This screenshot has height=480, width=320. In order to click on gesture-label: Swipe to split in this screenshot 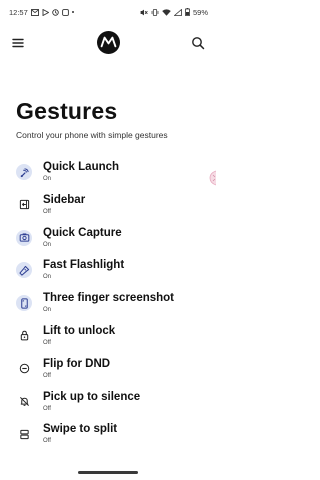, I will do `click(80, 429)`.